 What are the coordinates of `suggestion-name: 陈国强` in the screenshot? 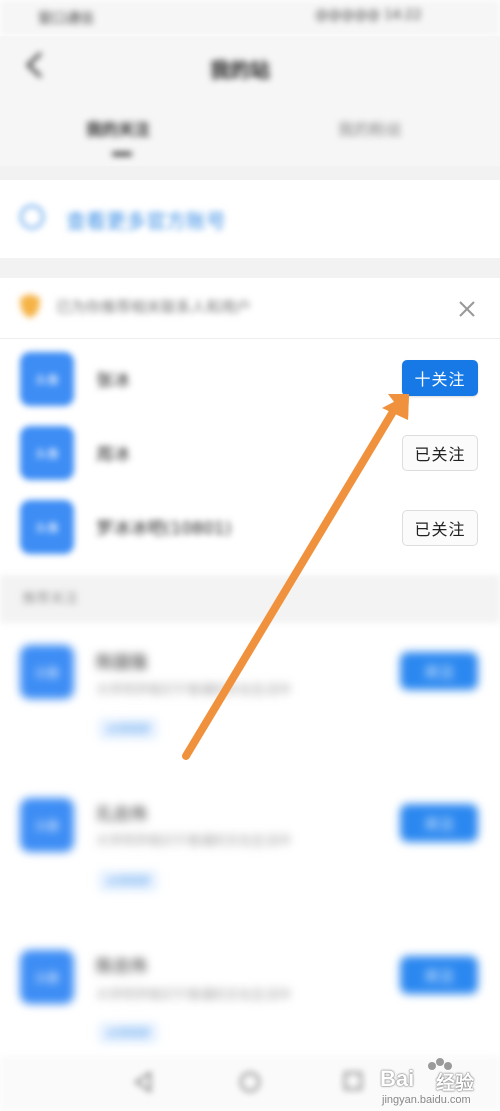 It's located at (121, 663).